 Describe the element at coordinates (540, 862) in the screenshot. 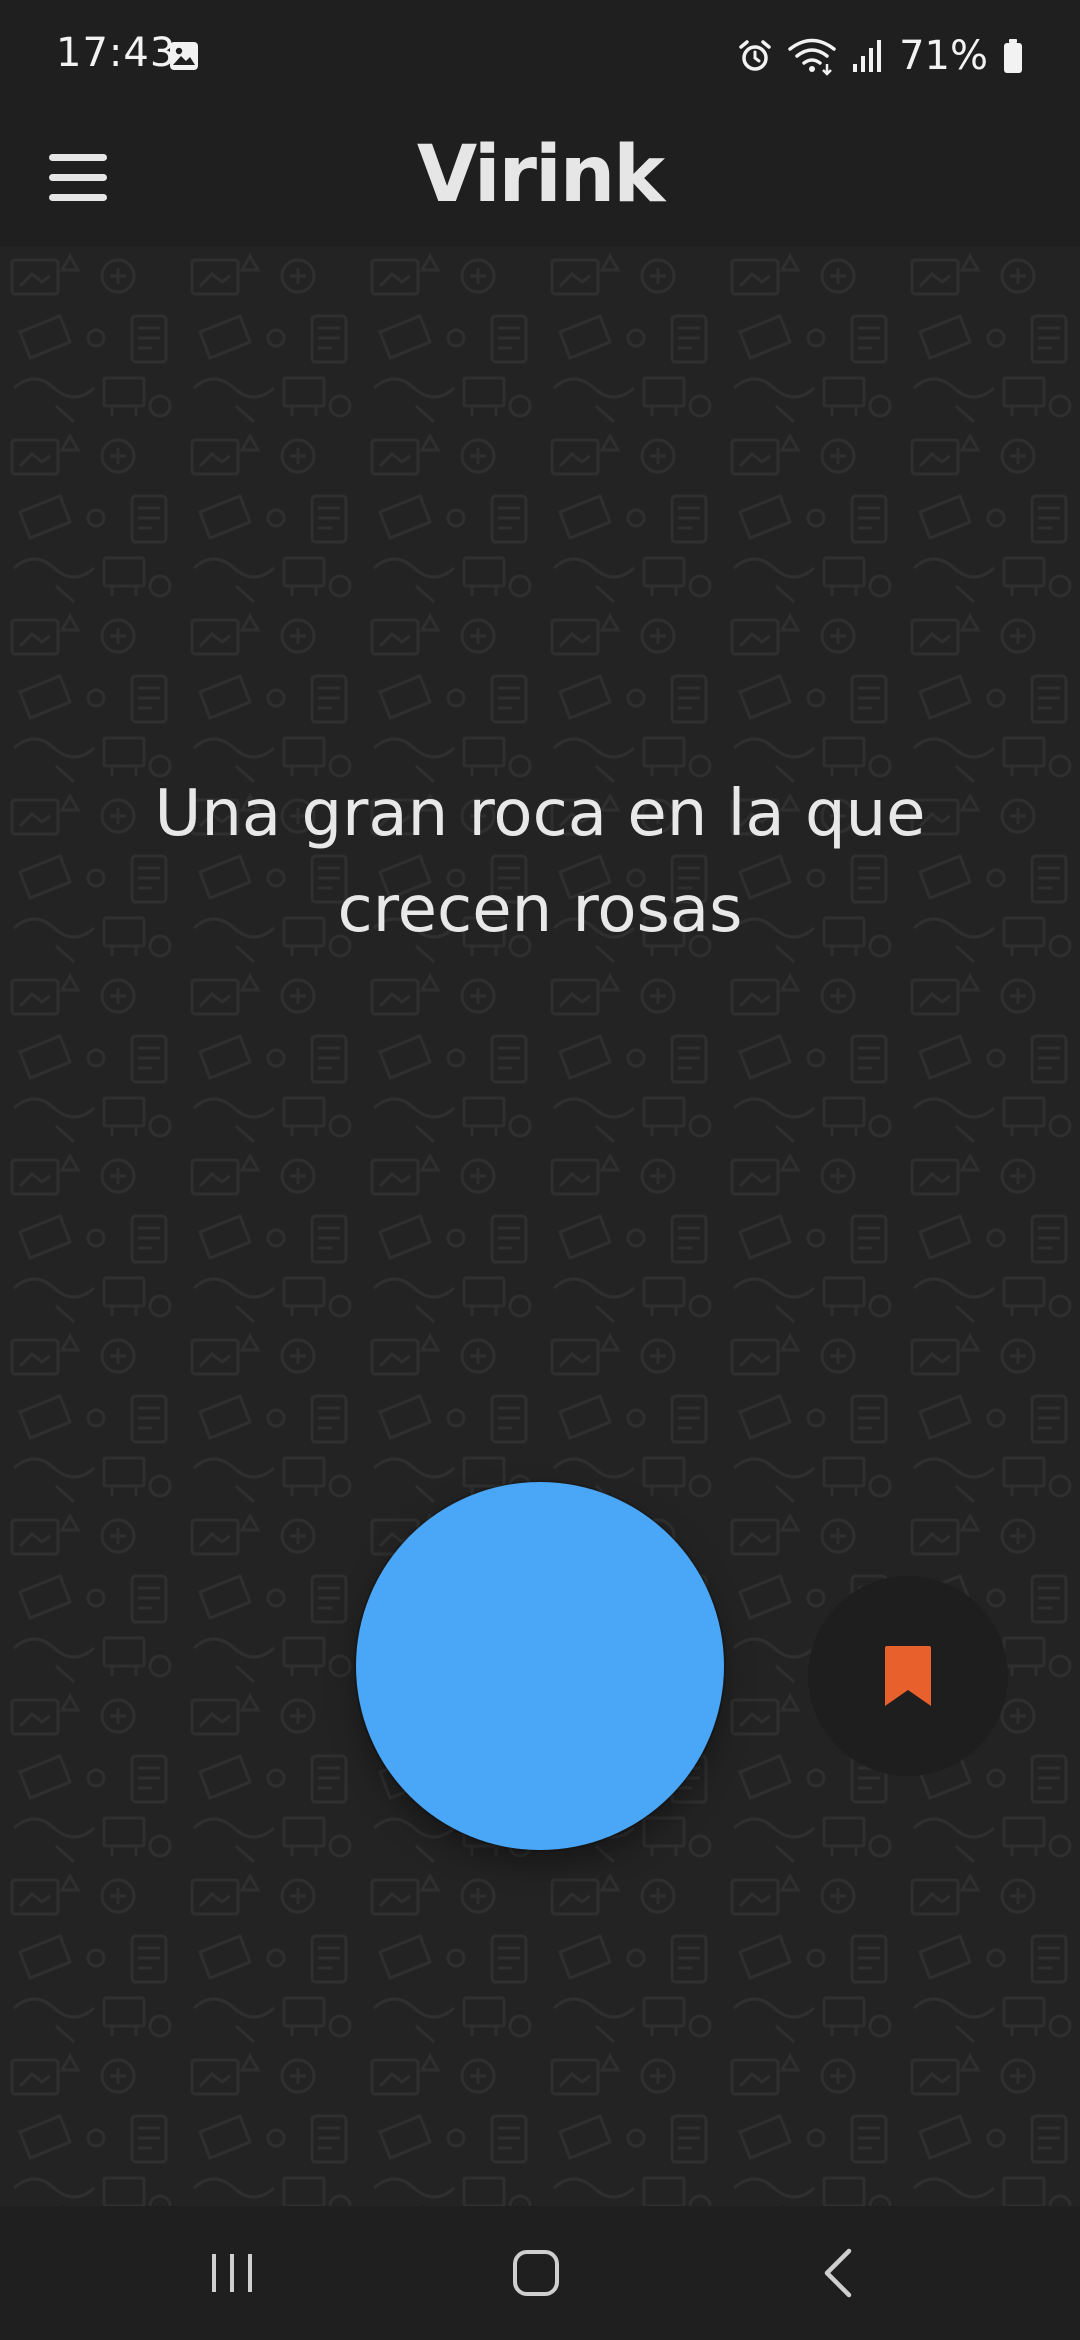

I see `prompt-text: Una gran roca en la que crecen rosas` at that location.